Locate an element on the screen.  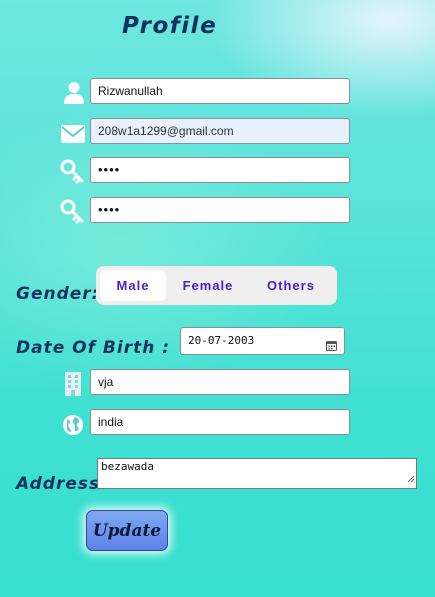
address-value: bezawada is located at coordinates (127, 466).